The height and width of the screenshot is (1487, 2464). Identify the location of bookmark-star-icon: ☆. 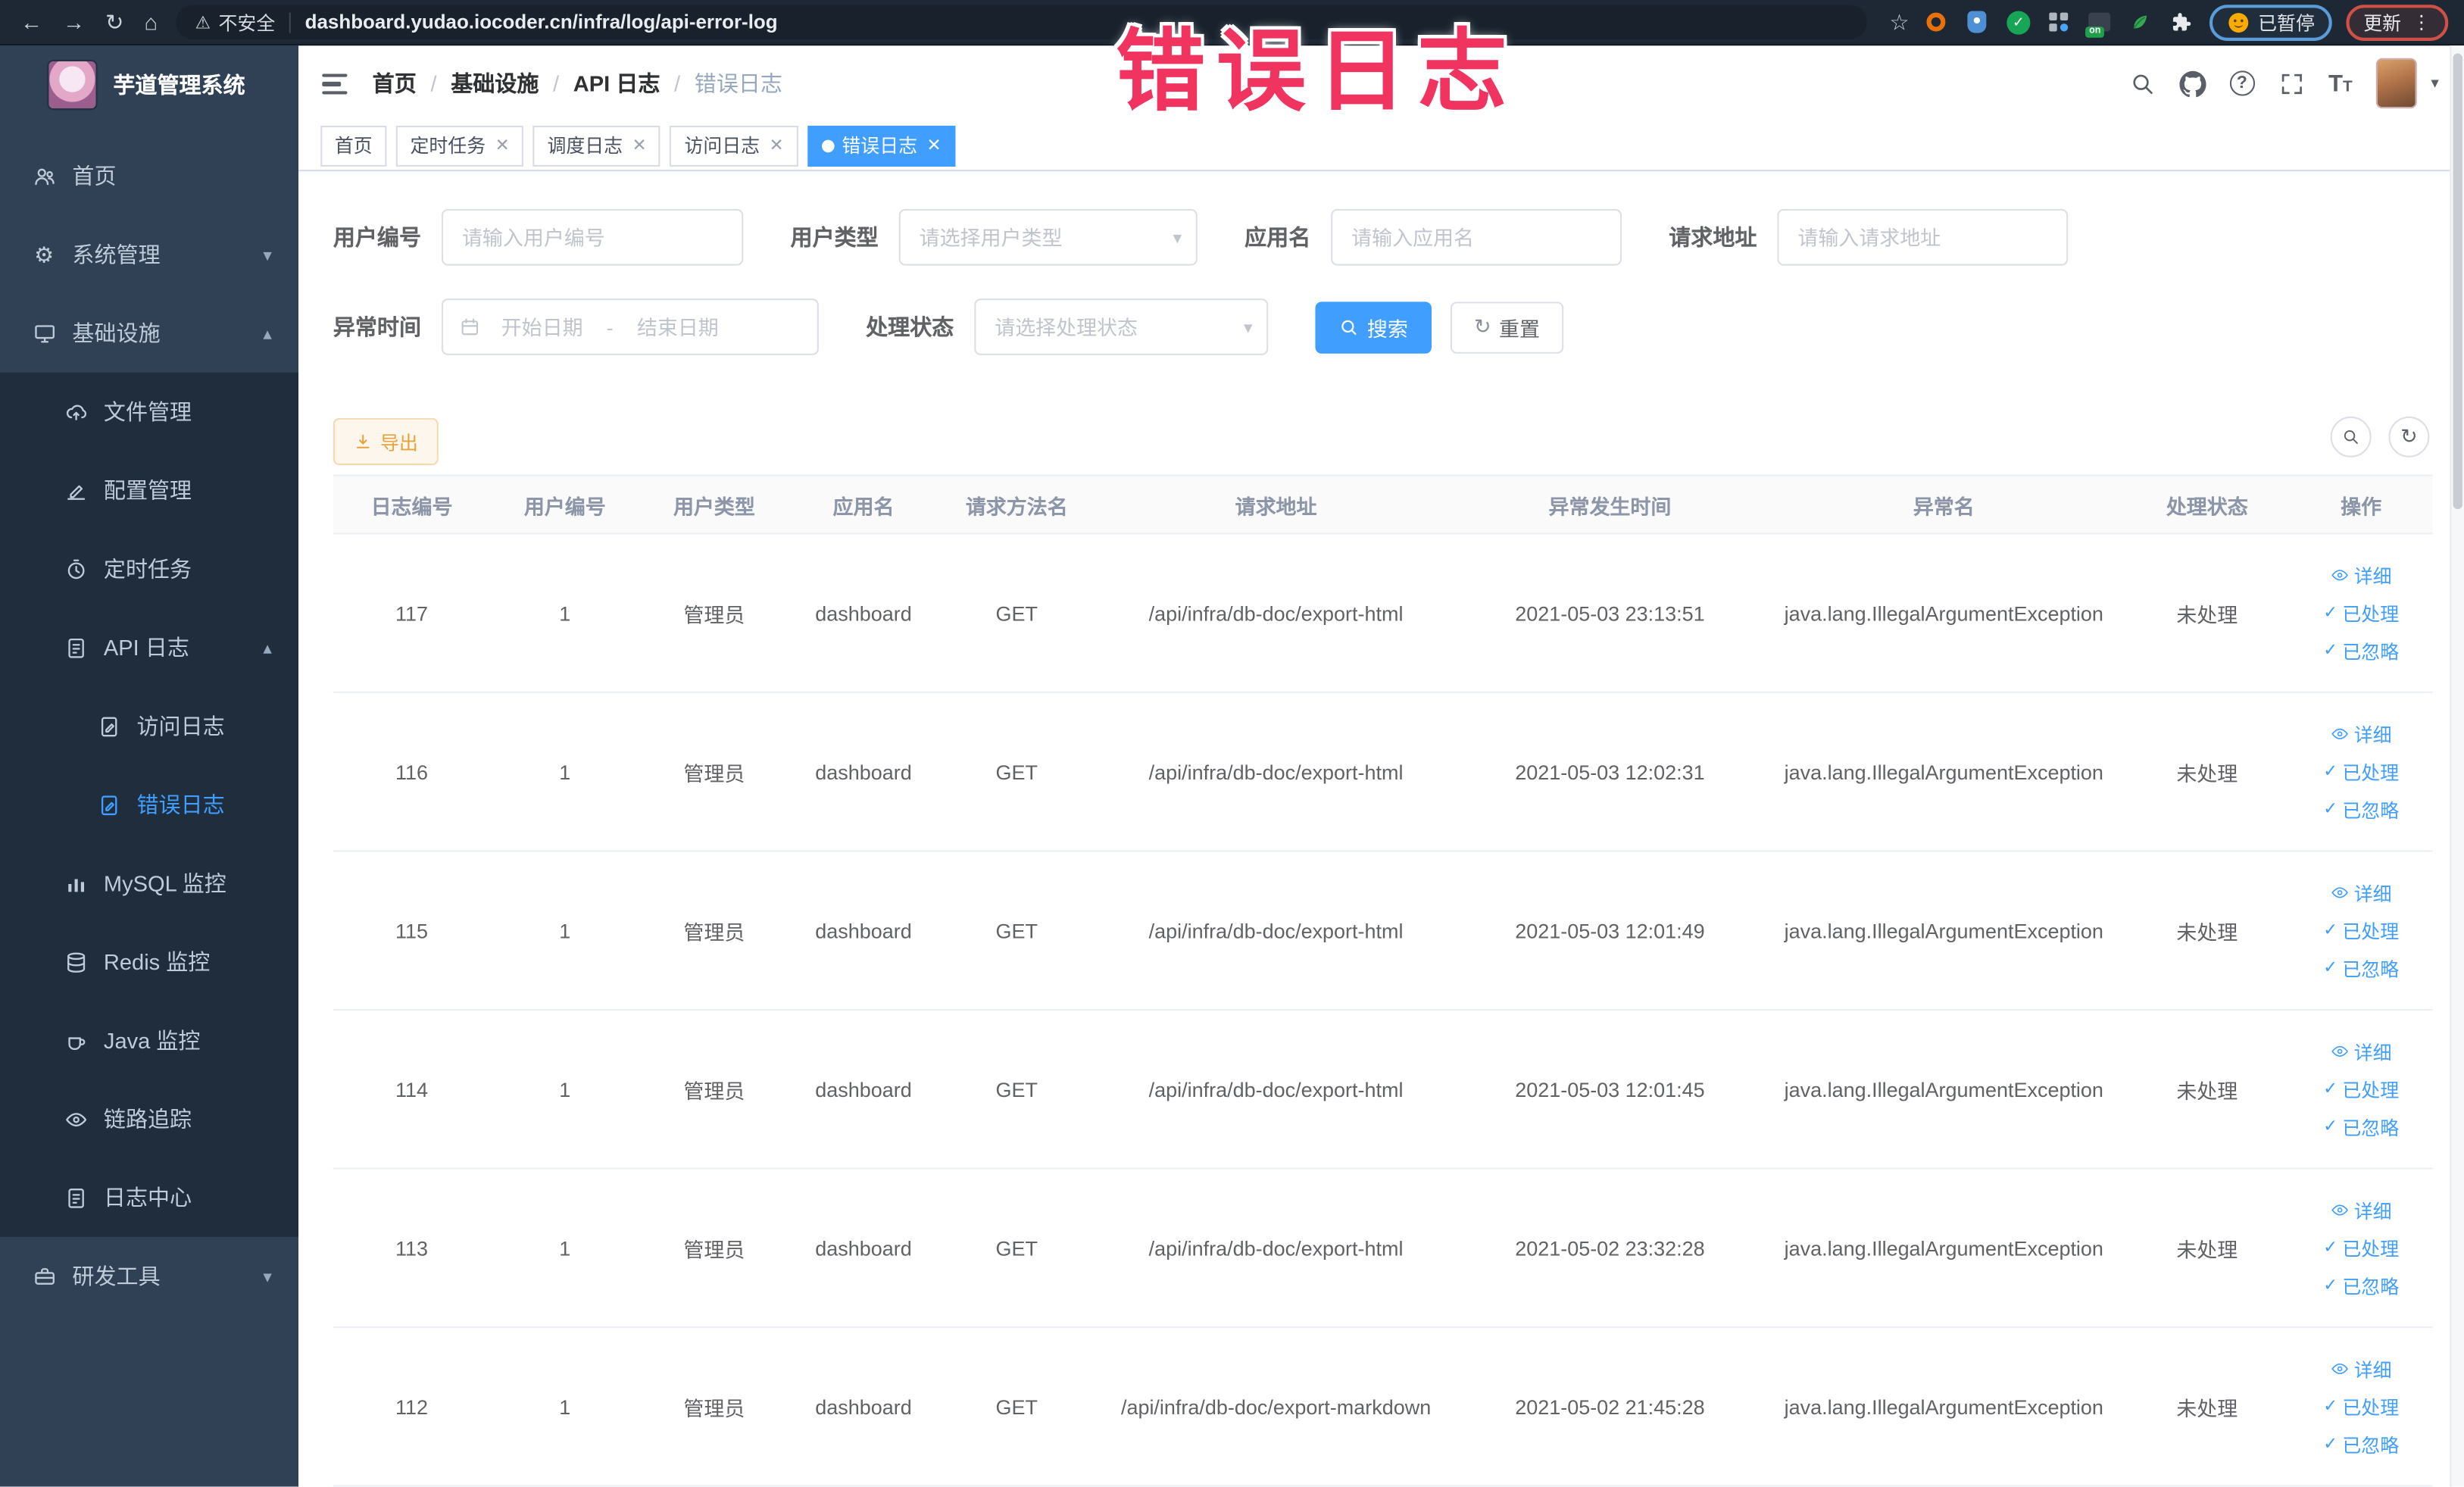
(1900, 21).